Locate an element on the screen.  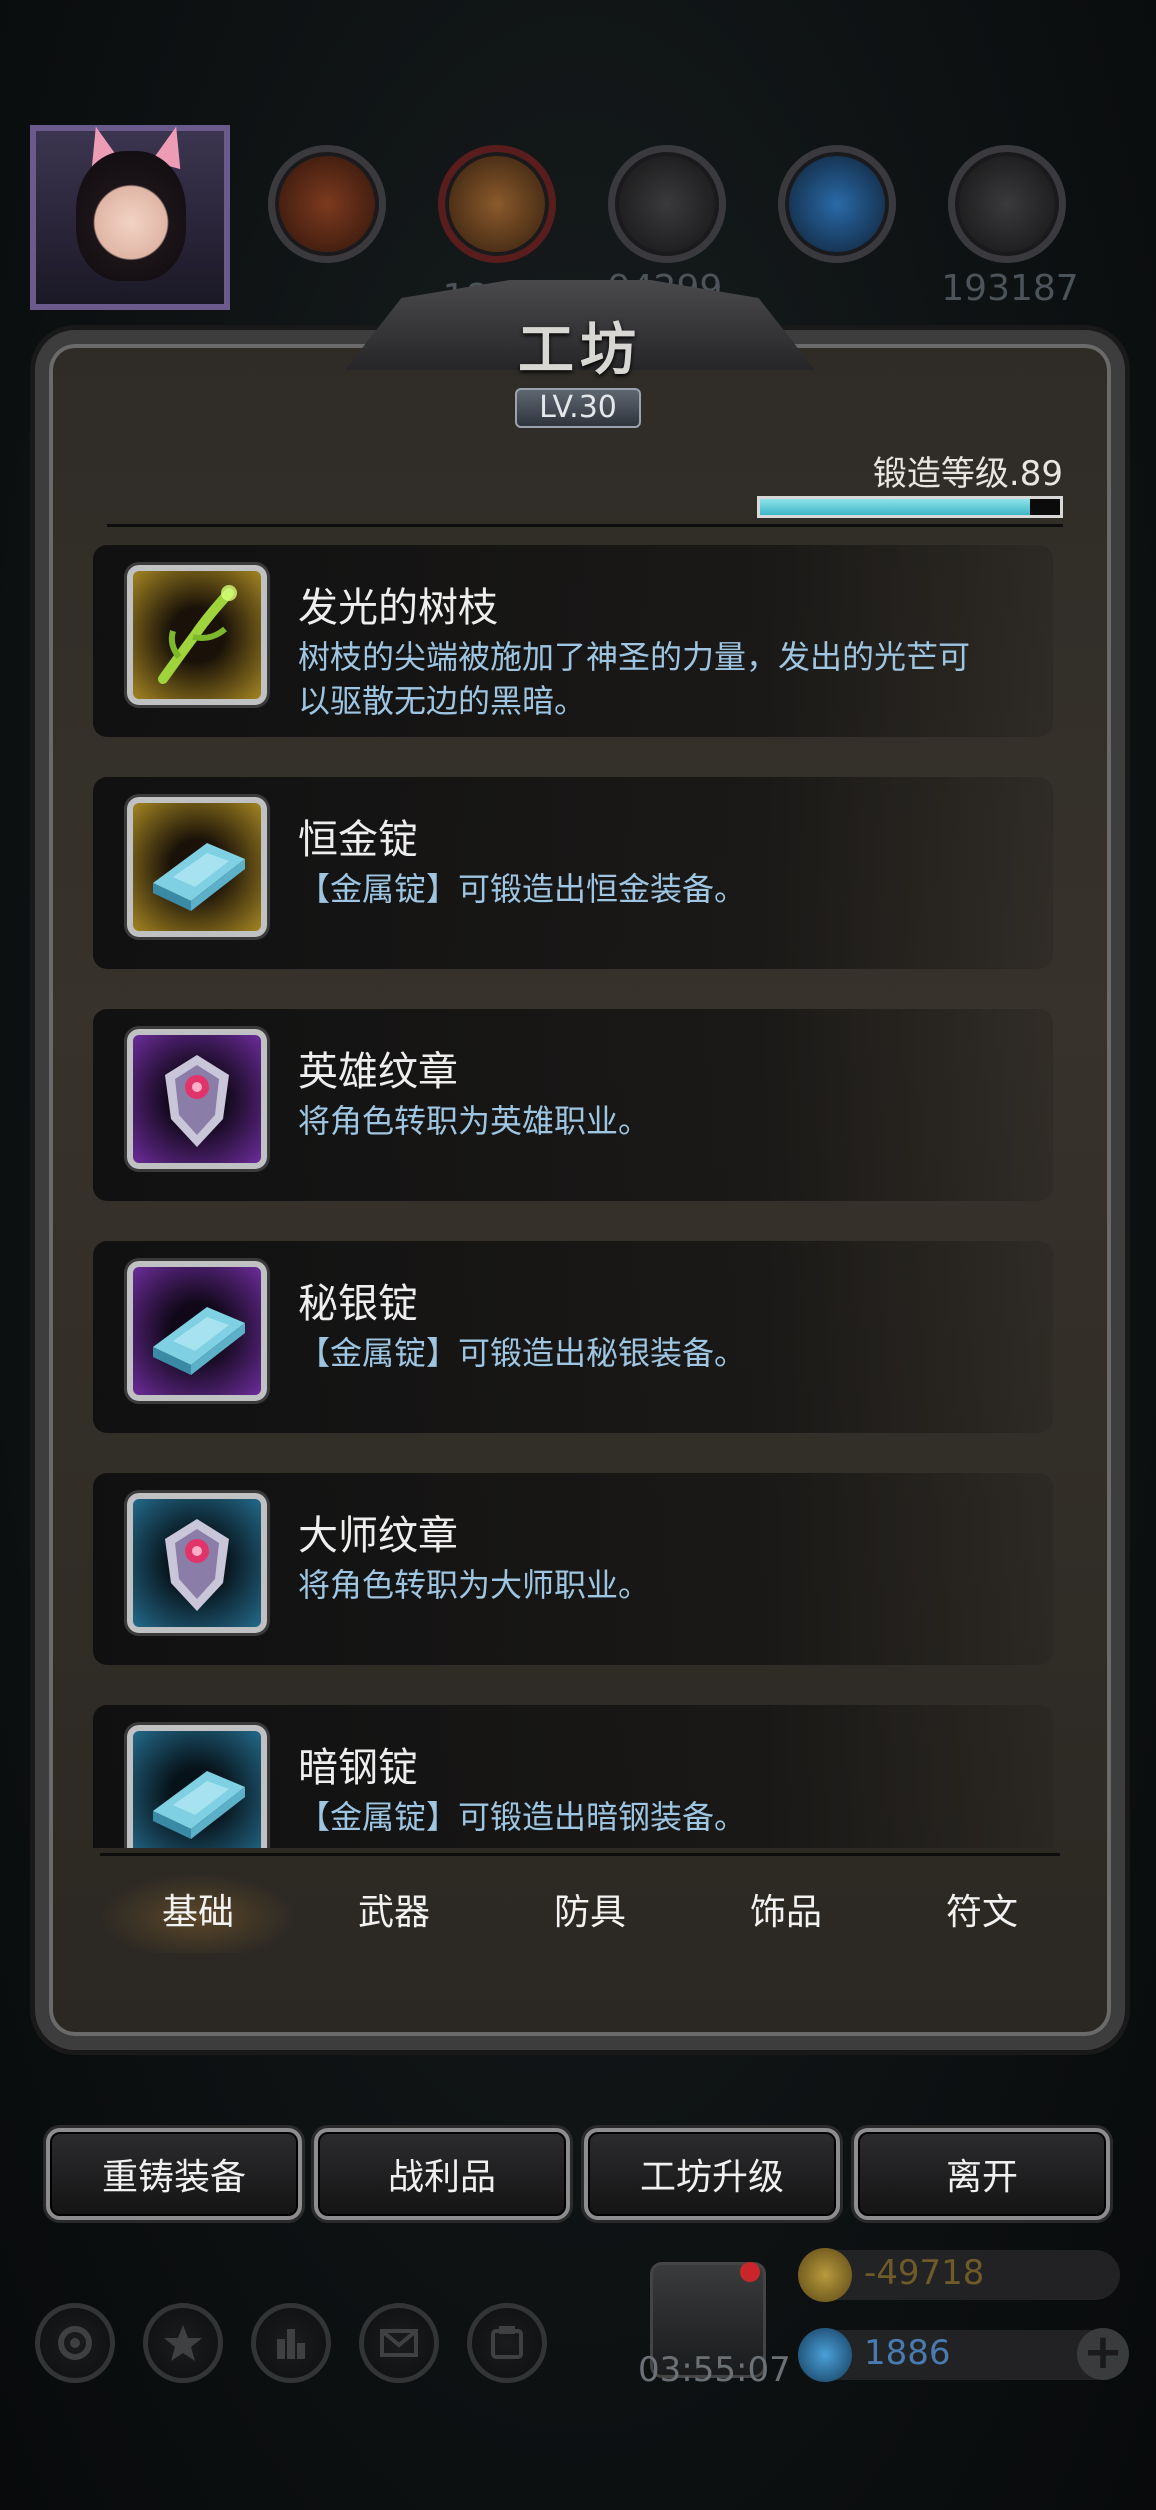
notification-dot is located at coordinates (750, 2272).